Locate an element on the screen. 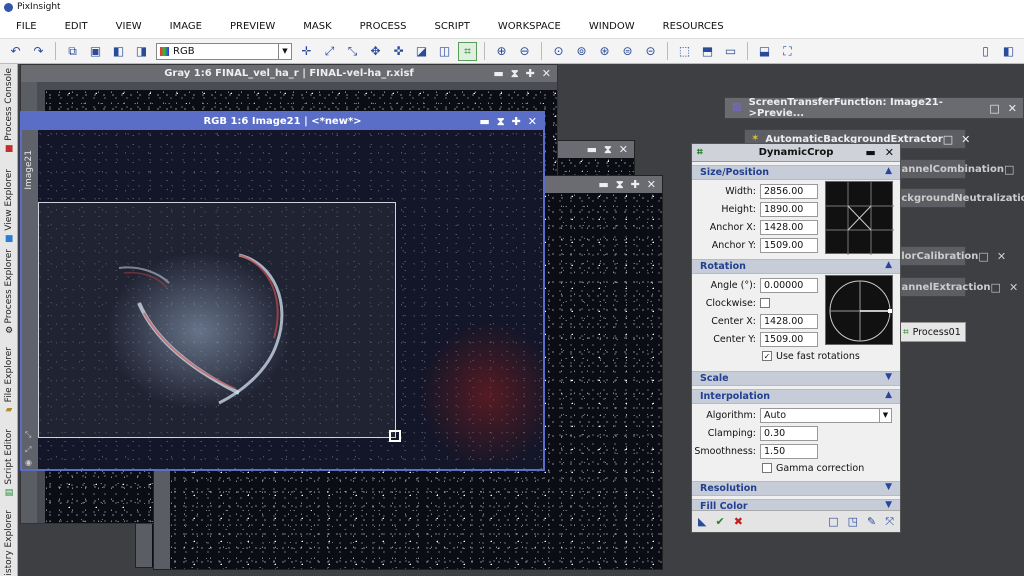  frame-icon: ⬓ is located at coordinates (764, 51).